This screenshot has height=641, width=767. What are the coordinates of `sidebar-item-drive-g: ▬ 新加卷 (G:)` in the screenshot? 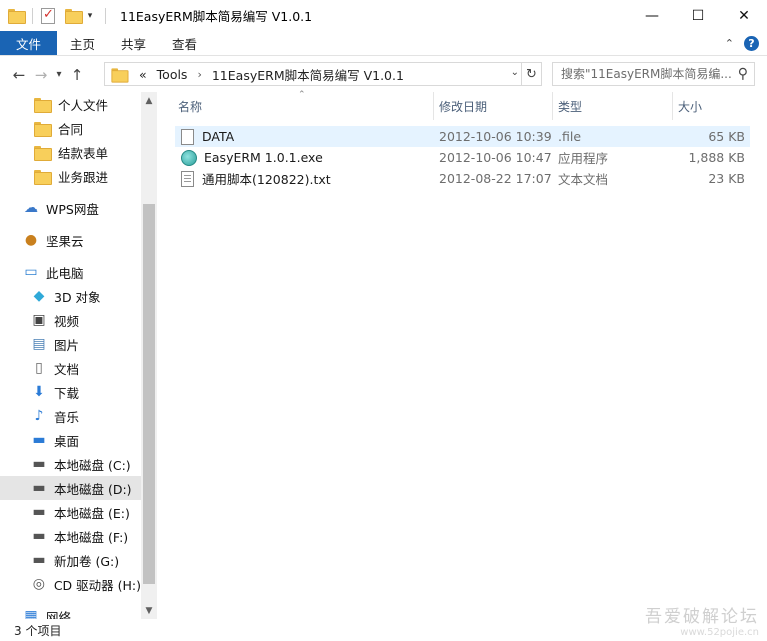 It's located at (70, 560).